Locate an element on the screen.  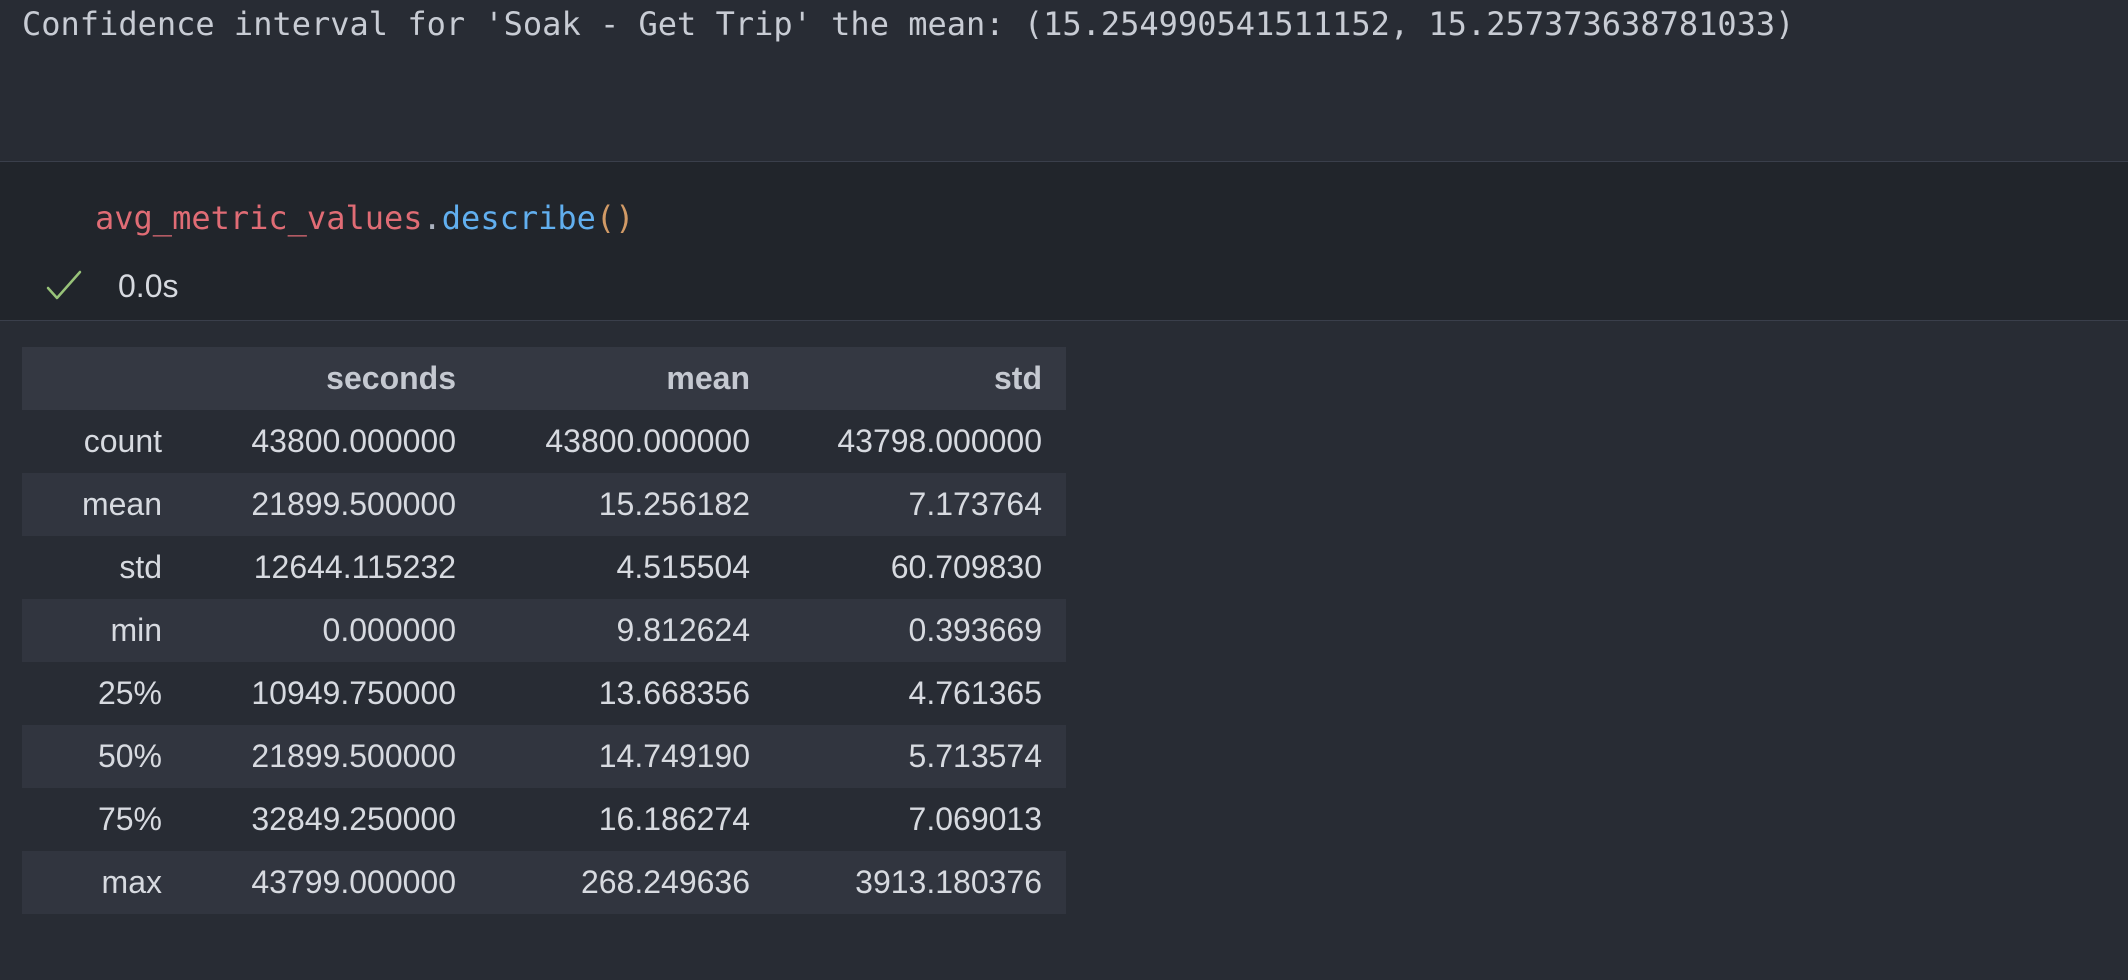
column-header-seconds: seconds is located at coordinates (333, 378).